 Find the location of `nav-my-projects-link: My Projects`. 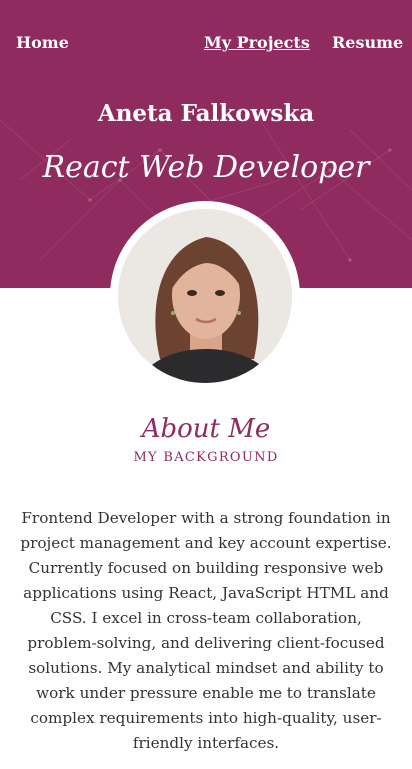

nav-my-projects-link: My Projects is located at coordinates (257, 42).